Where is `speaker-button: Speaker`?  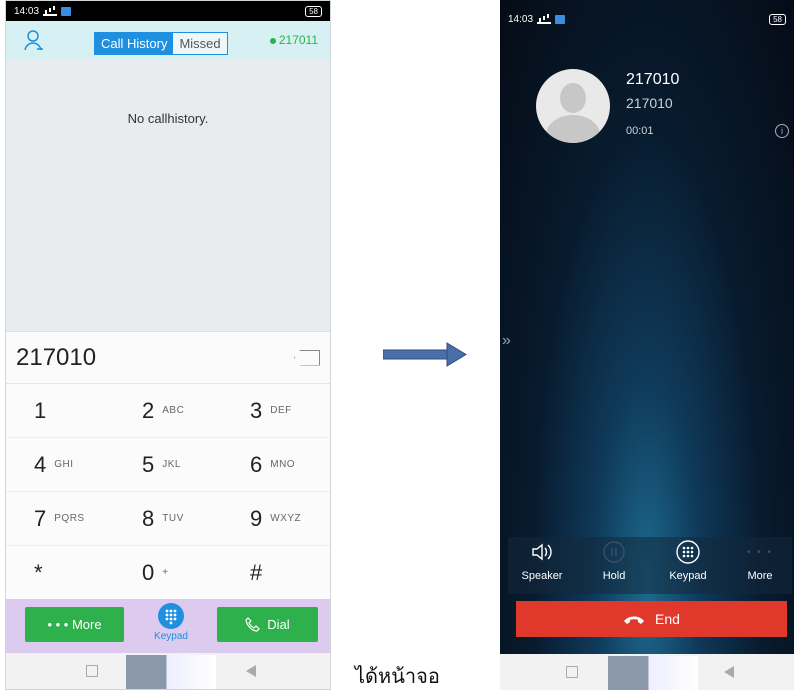 speaker-button: Speaker is located at coordinates (542, 559).